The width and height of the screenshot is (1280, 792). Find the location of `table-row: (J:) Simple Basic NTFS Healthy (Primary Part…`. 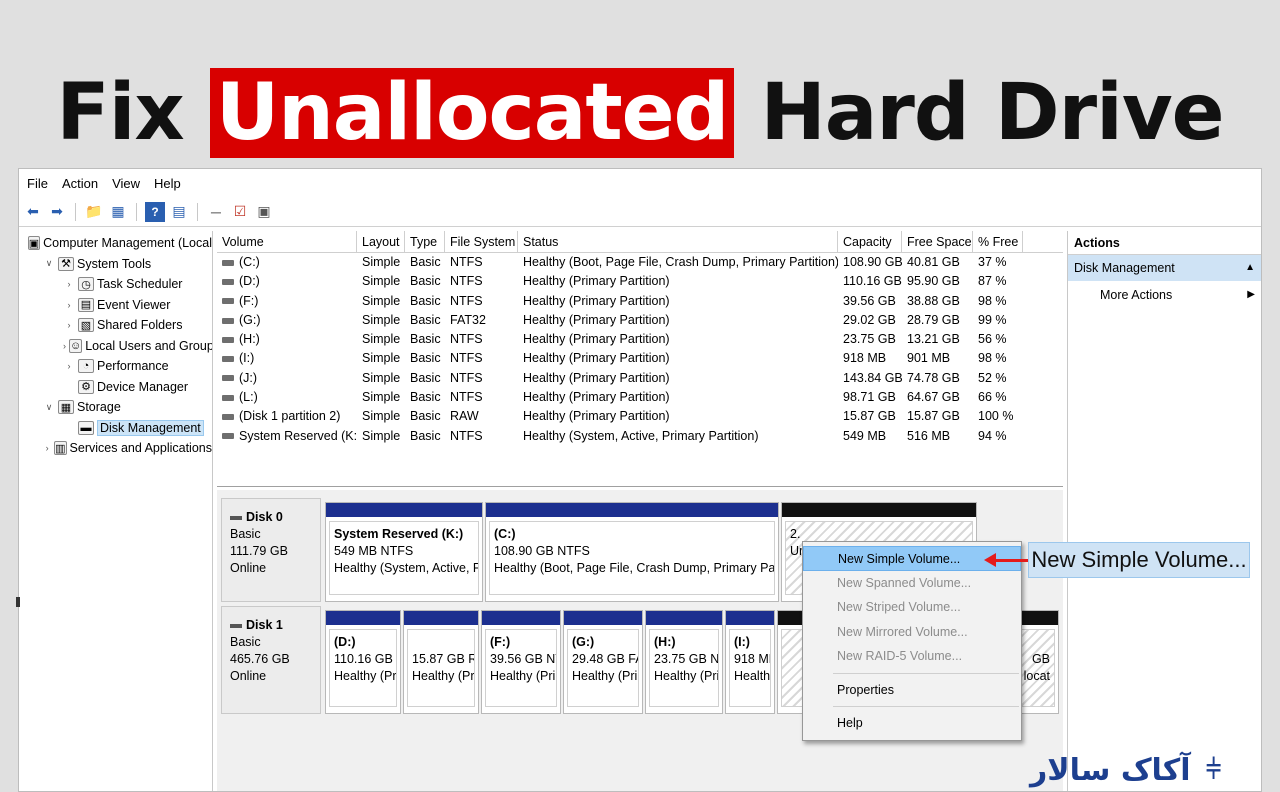

table-row: (J:) Simple Basic NTFS Healthy (Primary Part… is located at coordinates (640, 378).